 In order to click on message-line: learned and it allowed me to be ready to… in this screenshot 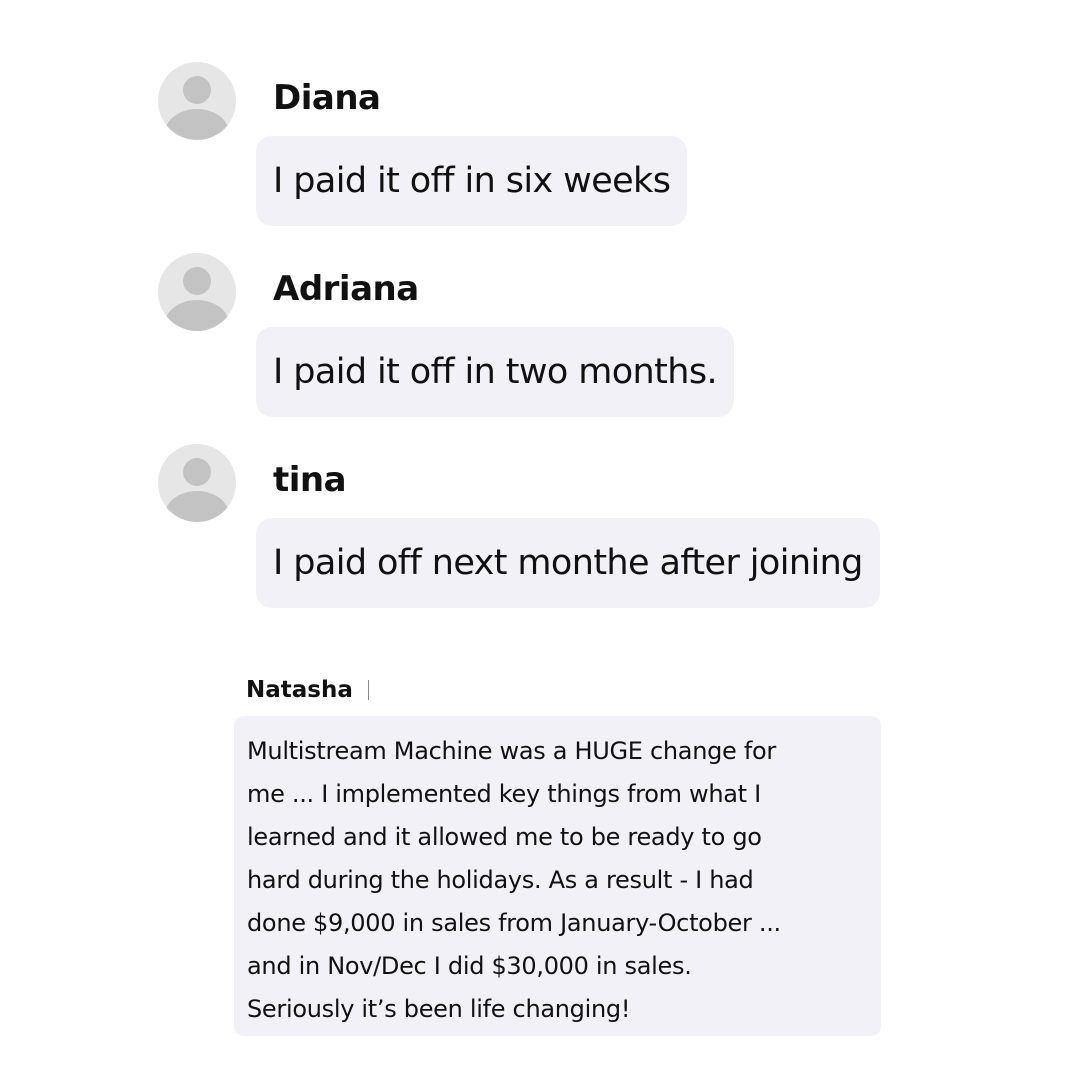, I will do `click(504, 837)`.